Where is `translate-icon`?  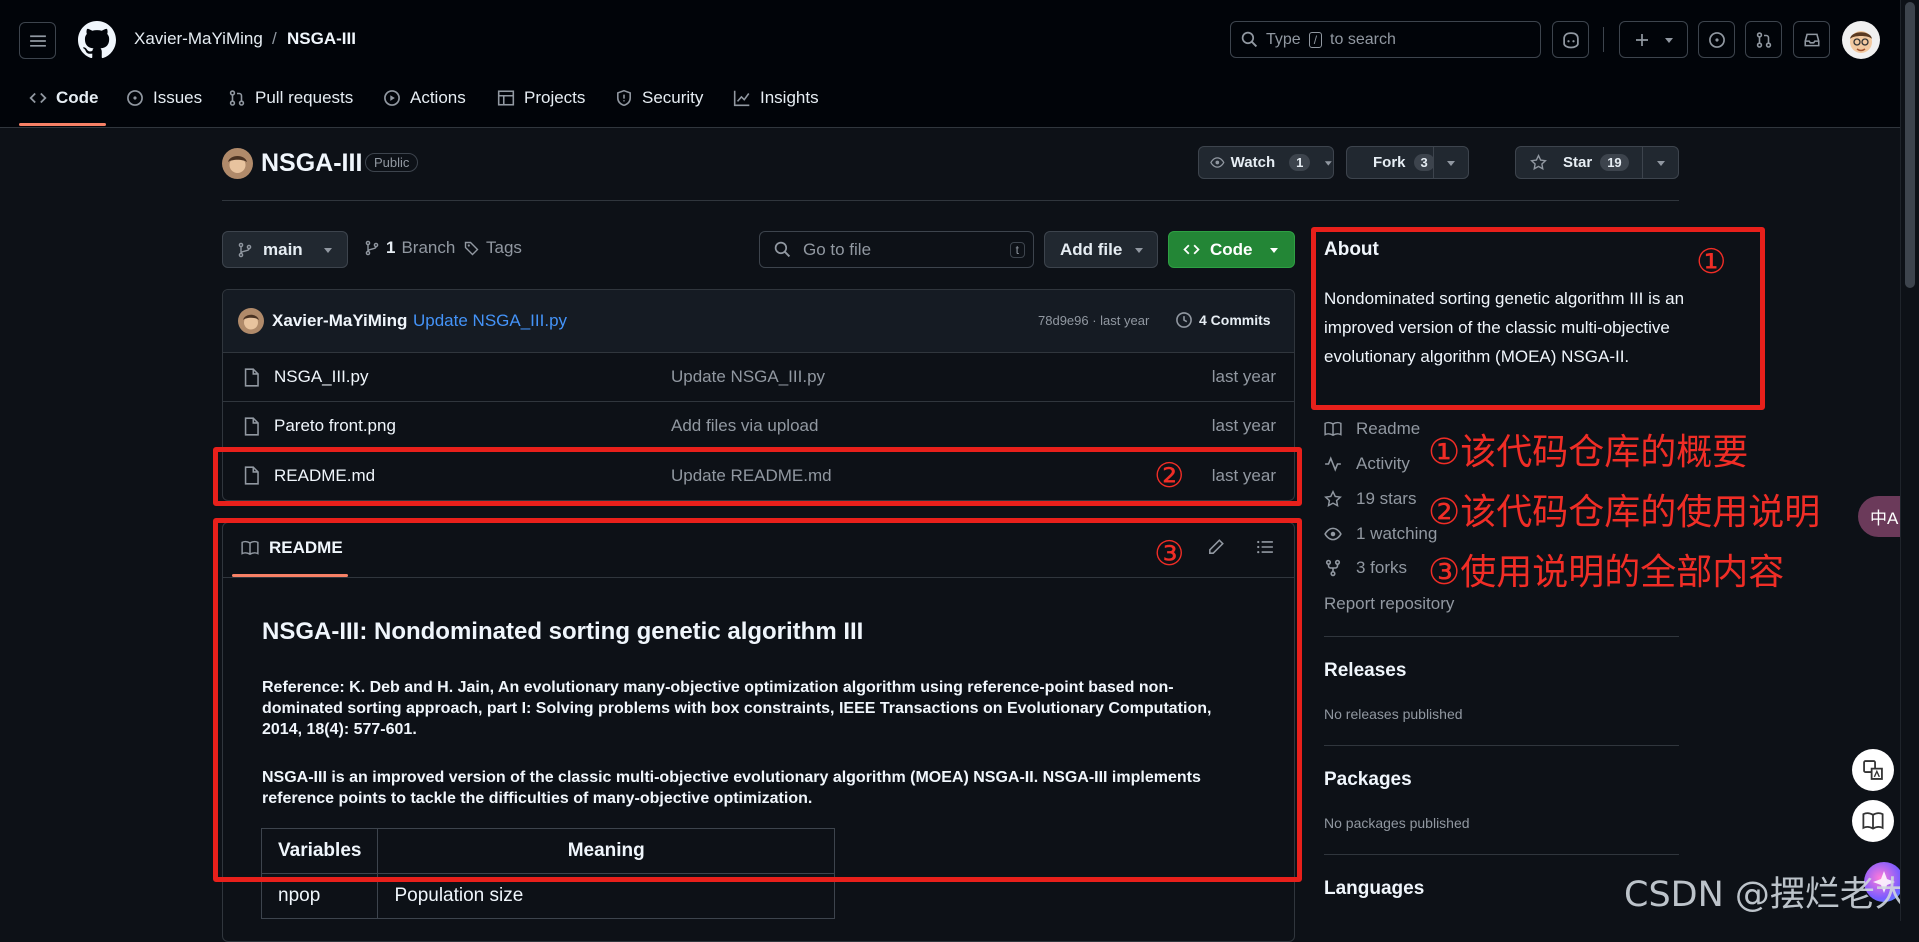
translate-icon is located at coordinates (1873, 770).